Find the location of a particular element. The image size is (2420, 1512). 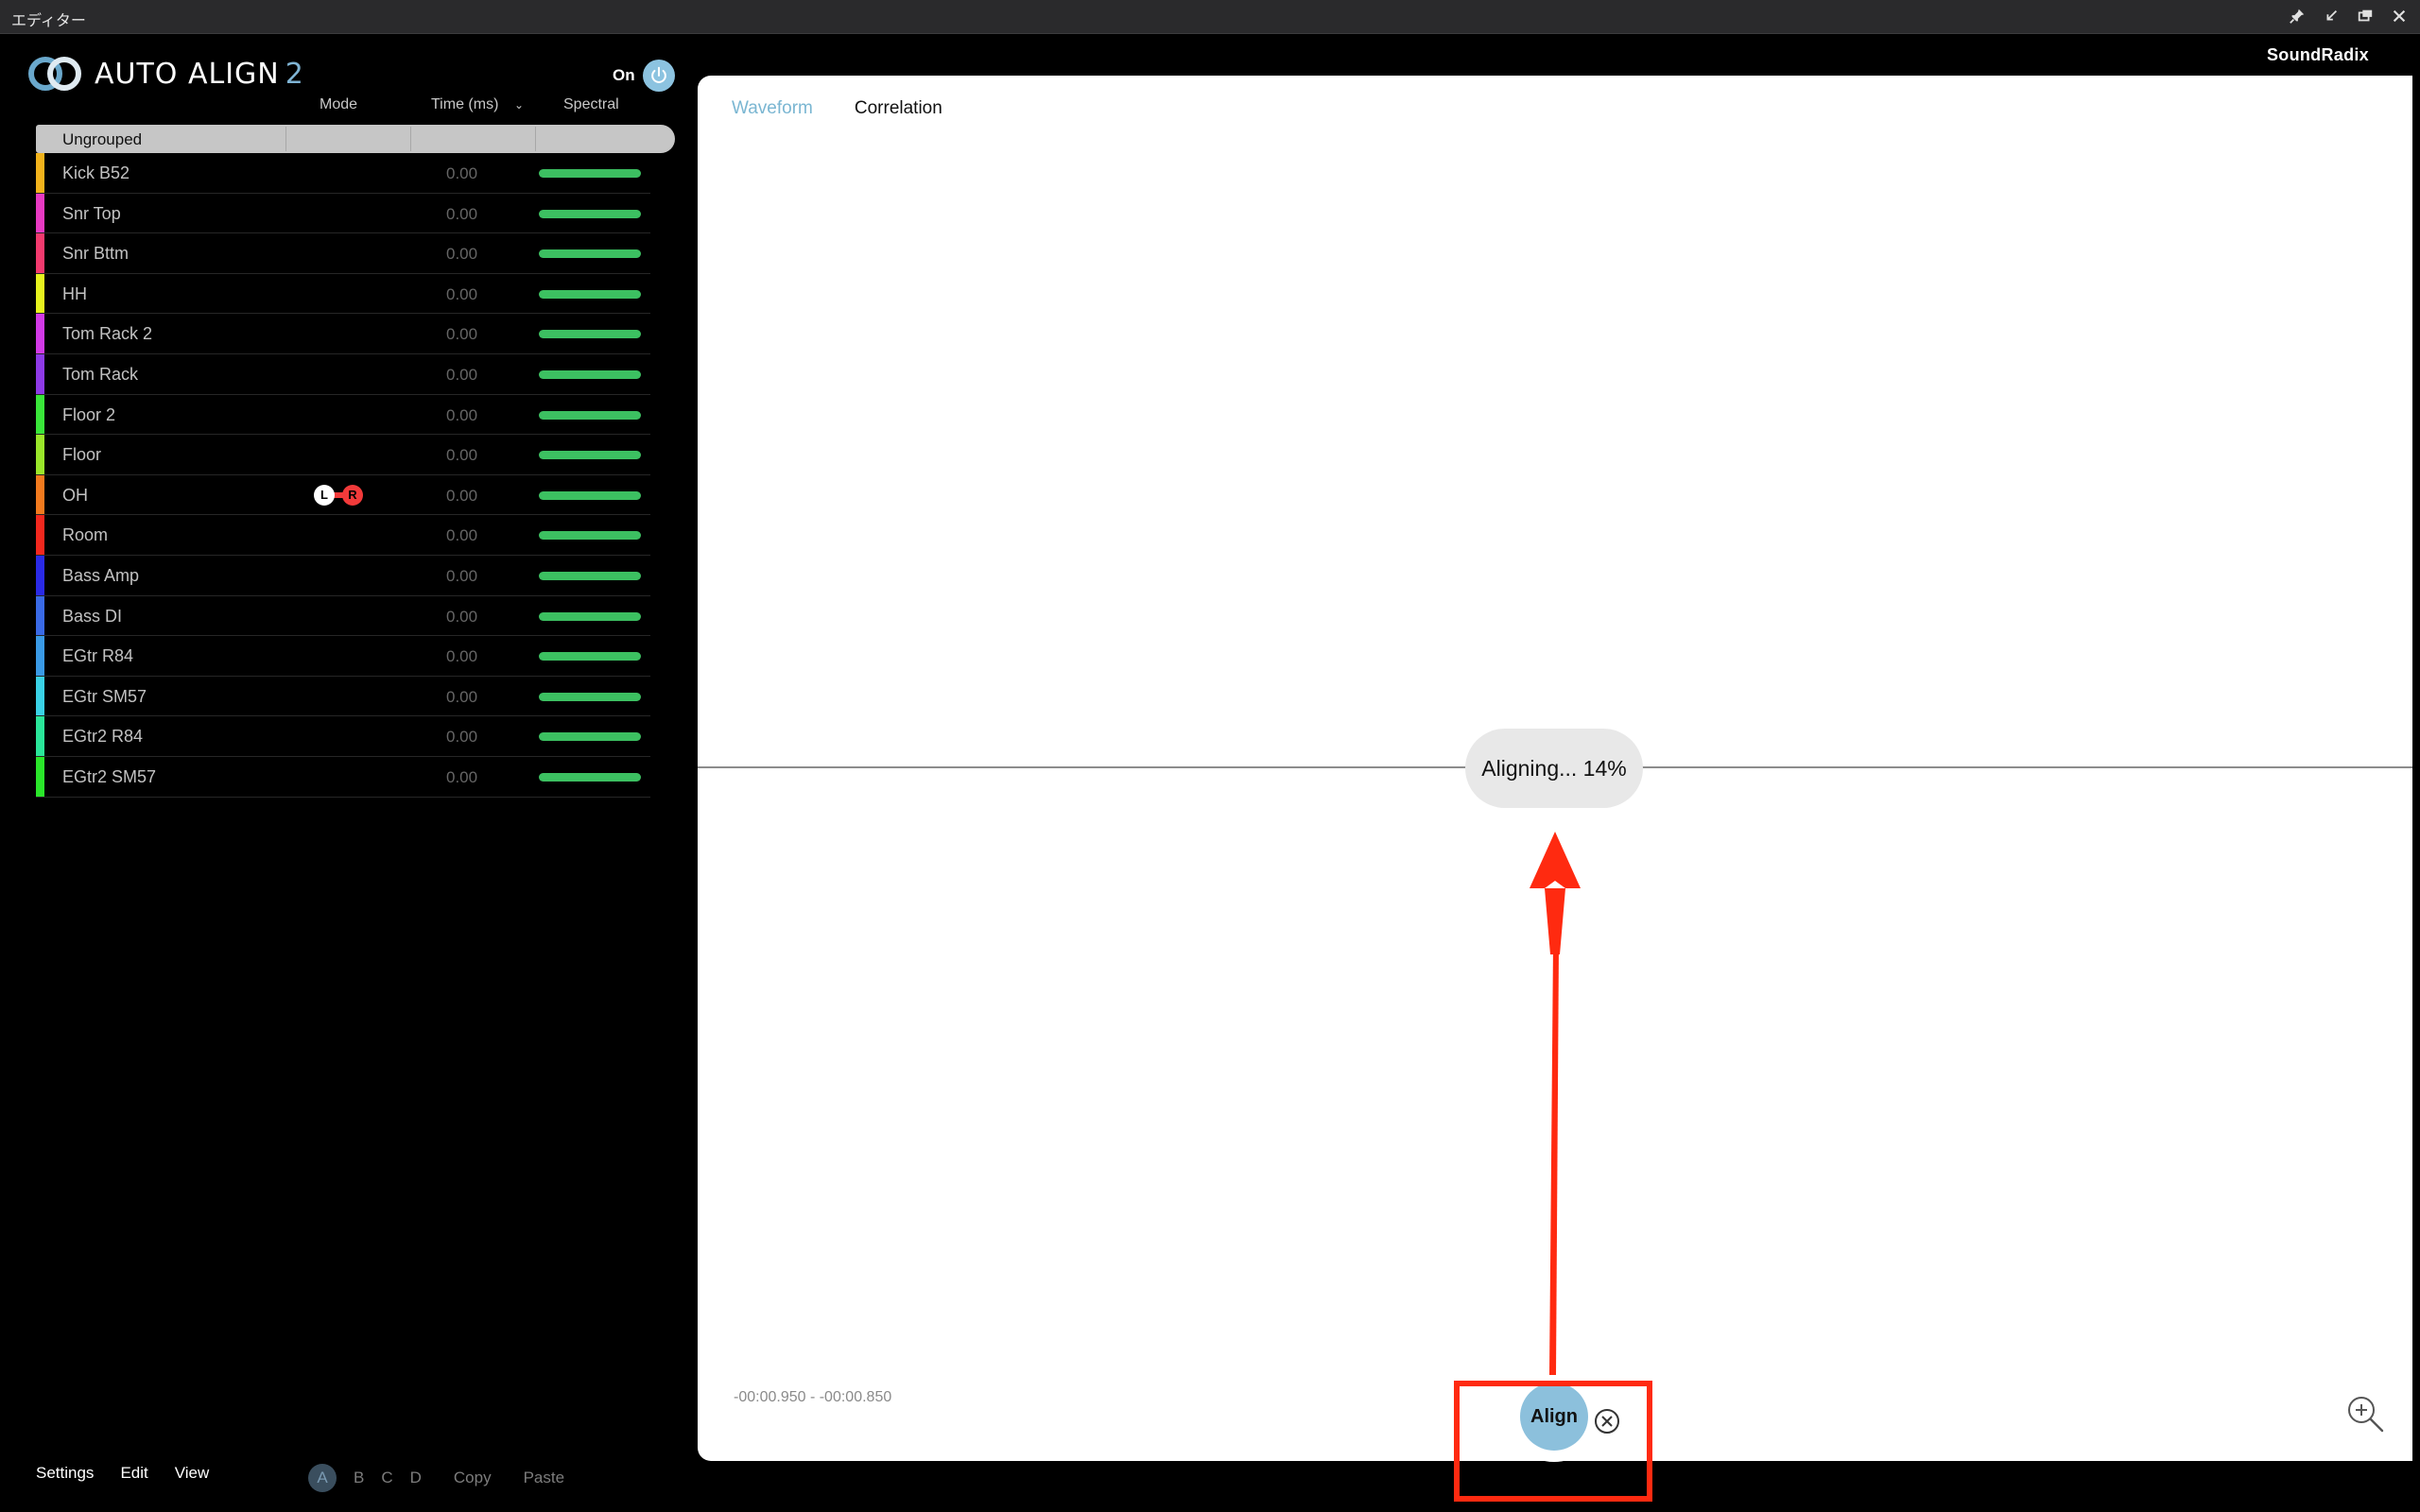

track-name: Kick B52 is located at coordinates (96, 172).